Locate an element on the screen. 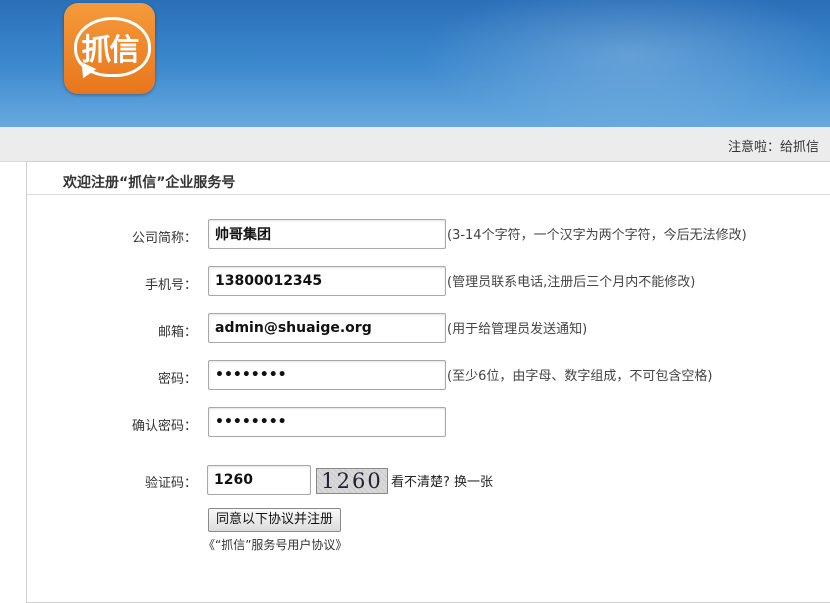  confirm-password-label: 确认密码： is located at coordinates (164, 426).